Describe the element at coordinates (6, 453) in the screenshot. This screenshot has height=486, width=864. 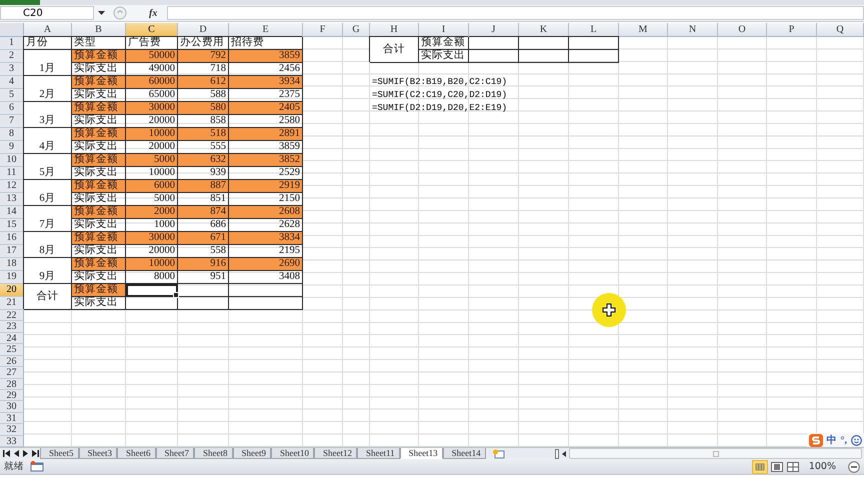
I see `first-sheet-icon` at that location.